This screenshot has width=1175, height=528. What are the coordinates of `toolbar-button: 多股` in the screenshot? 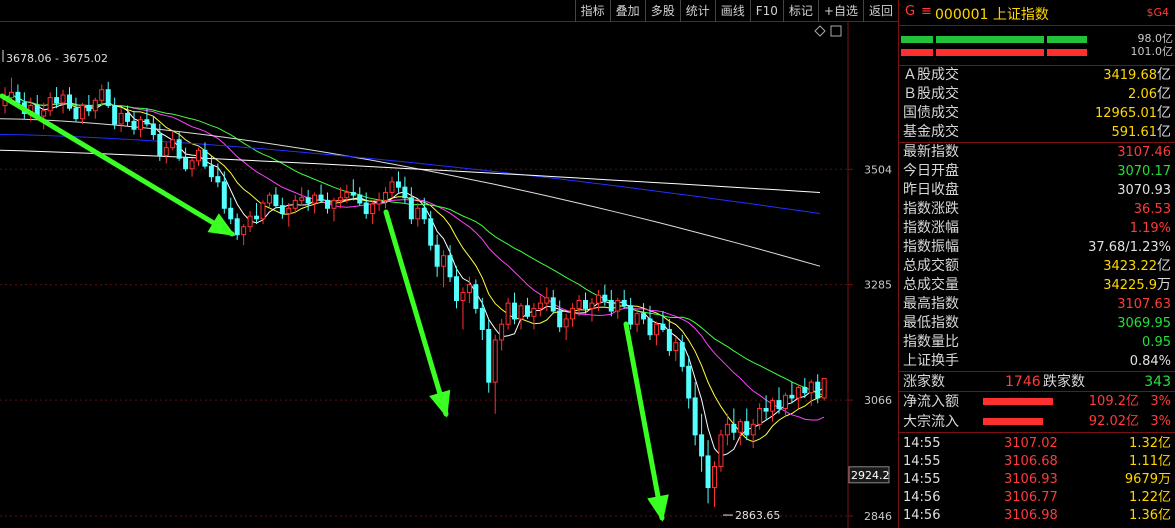 It's located at (662, 11).